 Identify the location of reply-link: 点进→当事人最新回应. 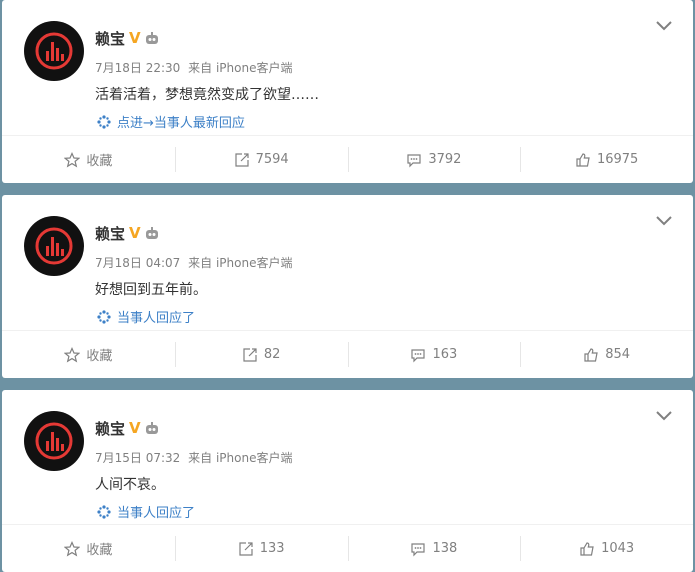
(171, 121).